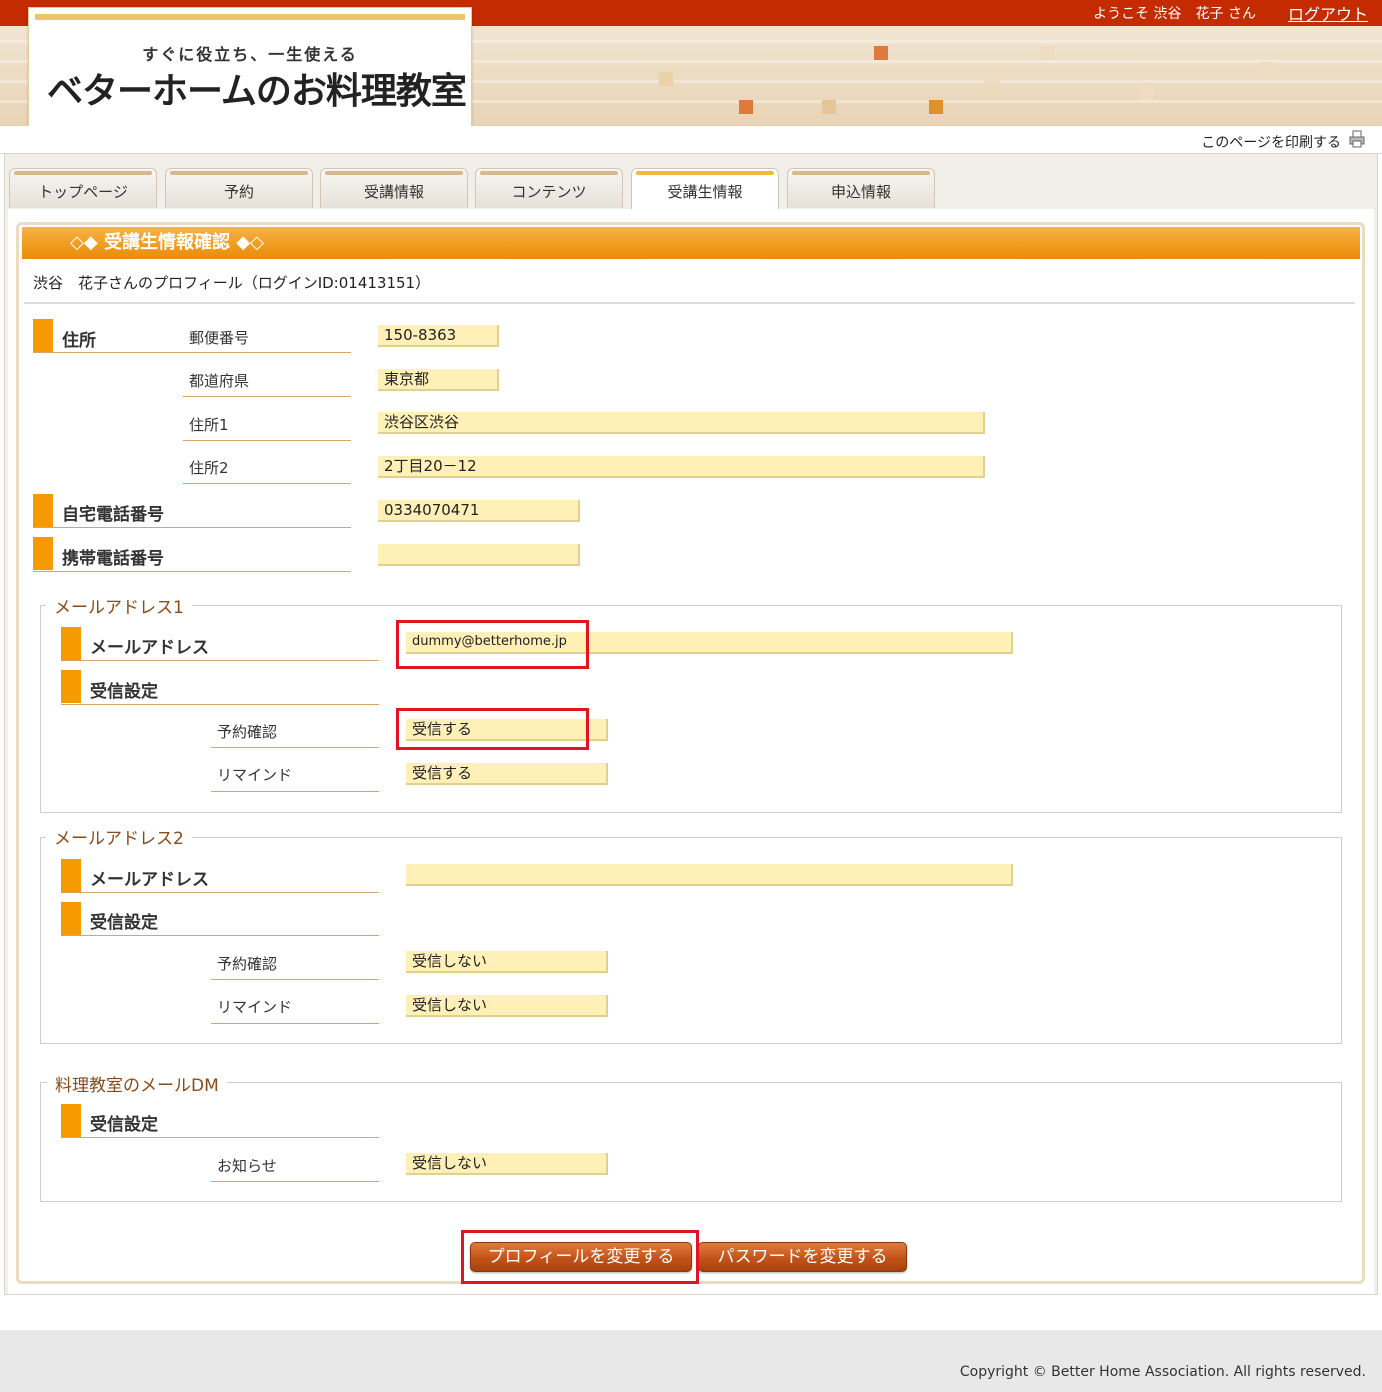 This screenshot has width=1382, height=1392. I want to click on tab-application-info: 申込情報, so click(861, 188).